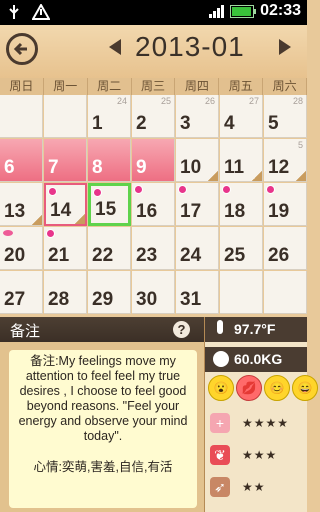  What do you see at coordinates (153, 292) in the screenshot?
I see `day-cell: 30` at bounding box center [153, 292].